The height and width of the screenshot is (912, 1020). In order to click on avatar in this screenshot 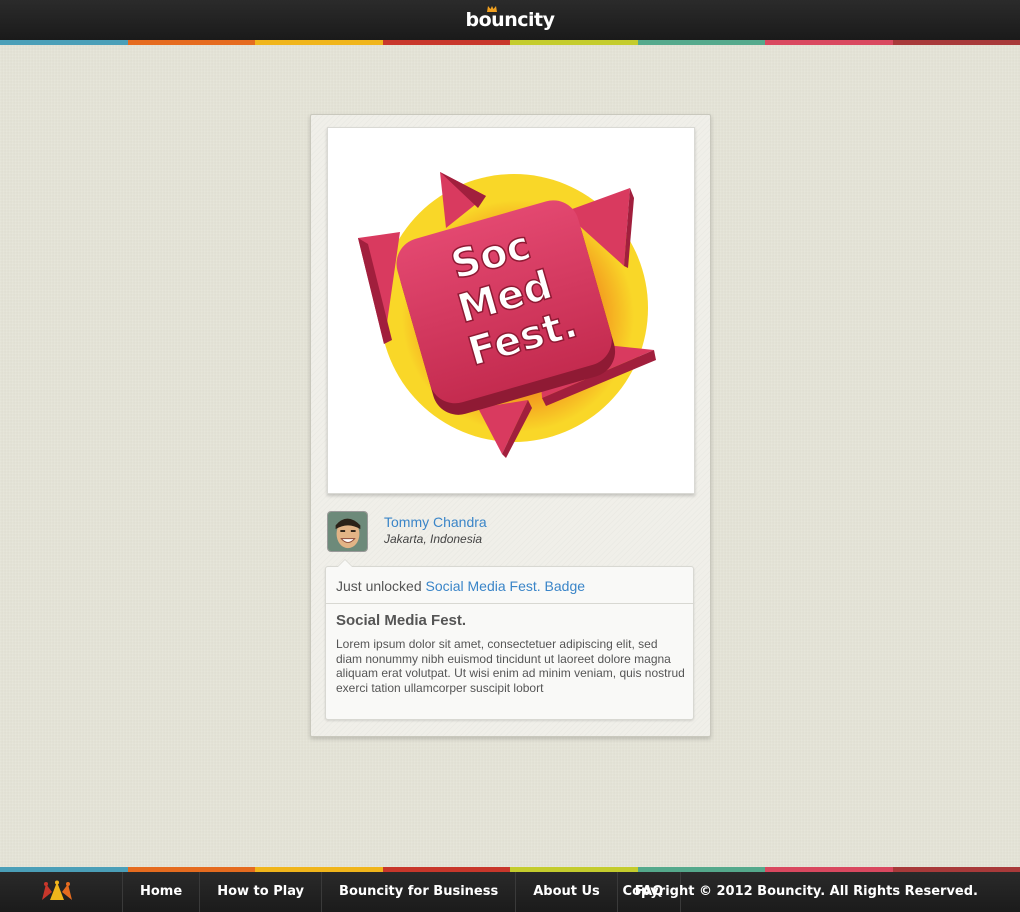, I will do `click(347, 531)`.